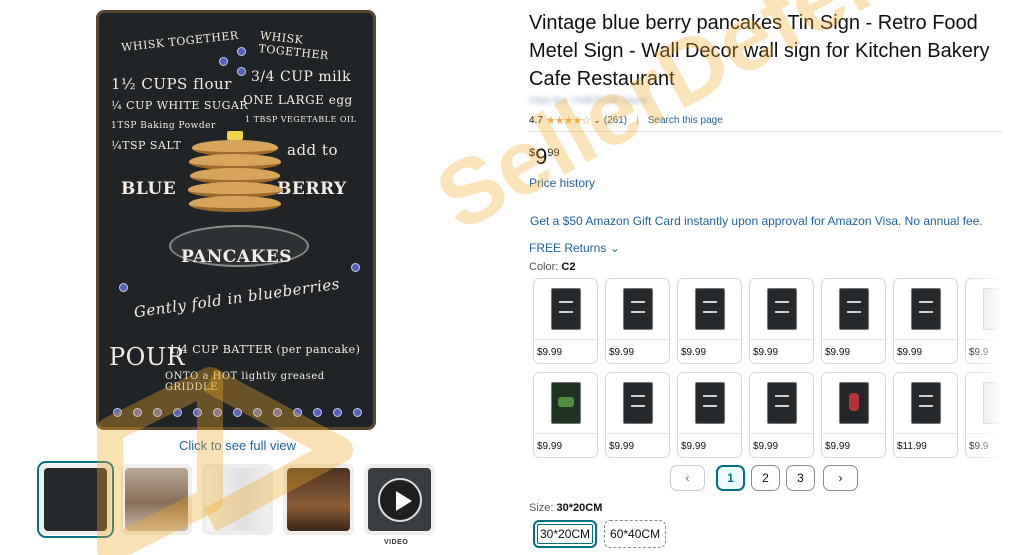  Describe the element at coordinates (588, 101) in the screenshot. I see `store-link: Visit the YMEPOR Store` at that location.